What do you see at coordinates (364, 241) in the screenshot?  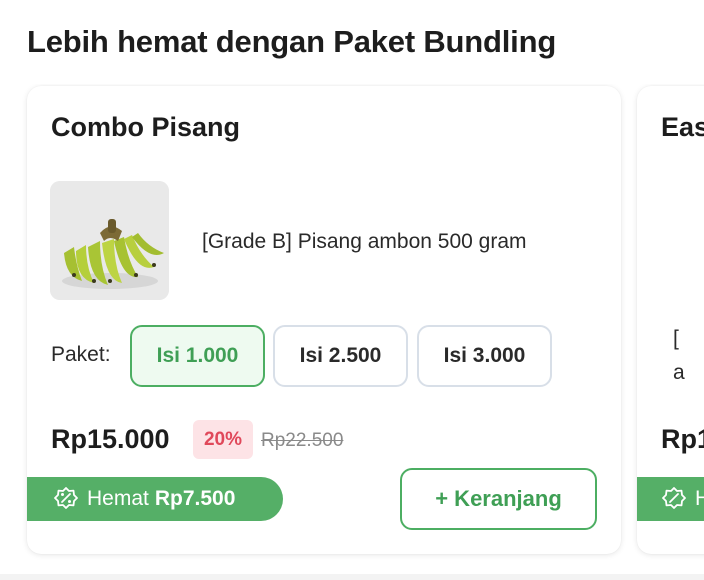 I see `product-name: [Grade B] Pisang ambon 500 gram` at bounding box center [364, 241].